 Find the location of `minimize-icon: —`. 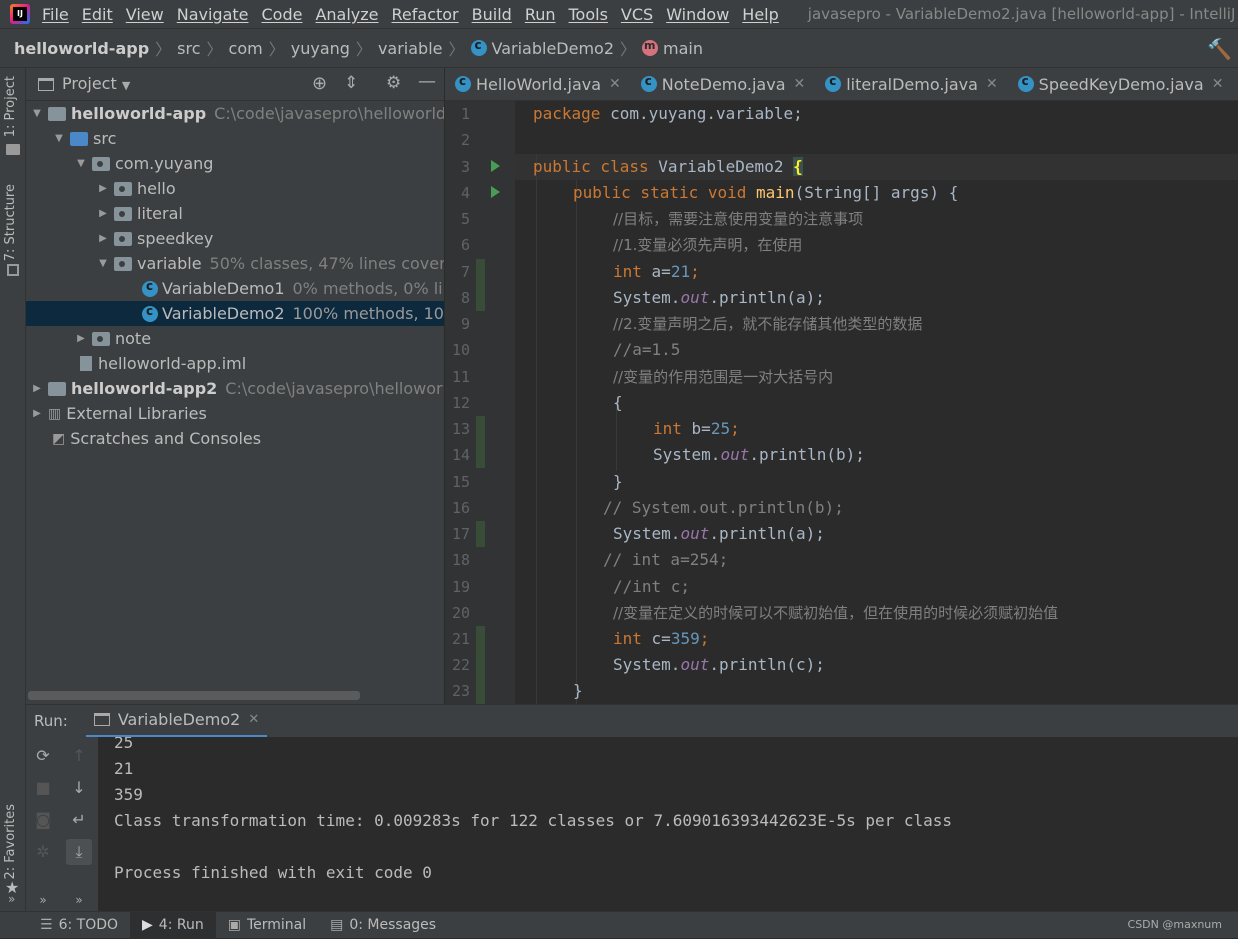

minimize-icon: — is located at coordinates (427, 81).